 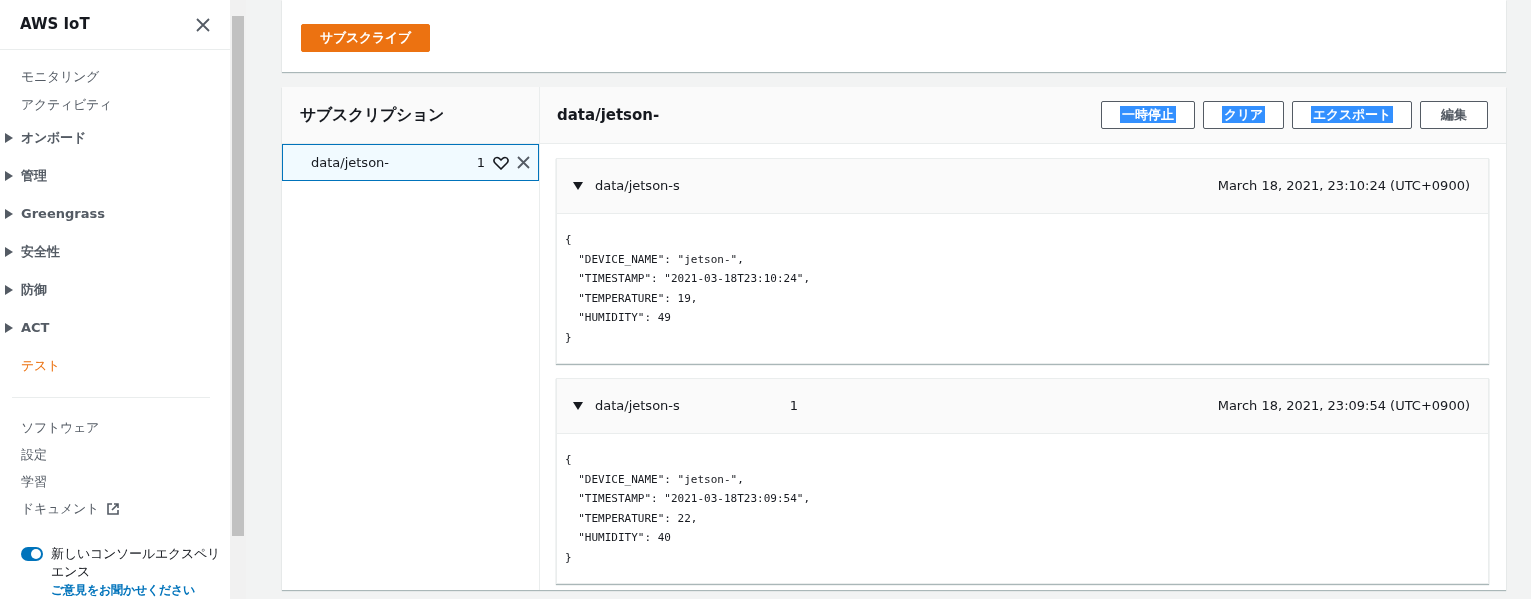 What do you see at coordinates (115, 77) in the screenshot?
I see `nav-item: モニタリング` at bounding box center [115, 77].